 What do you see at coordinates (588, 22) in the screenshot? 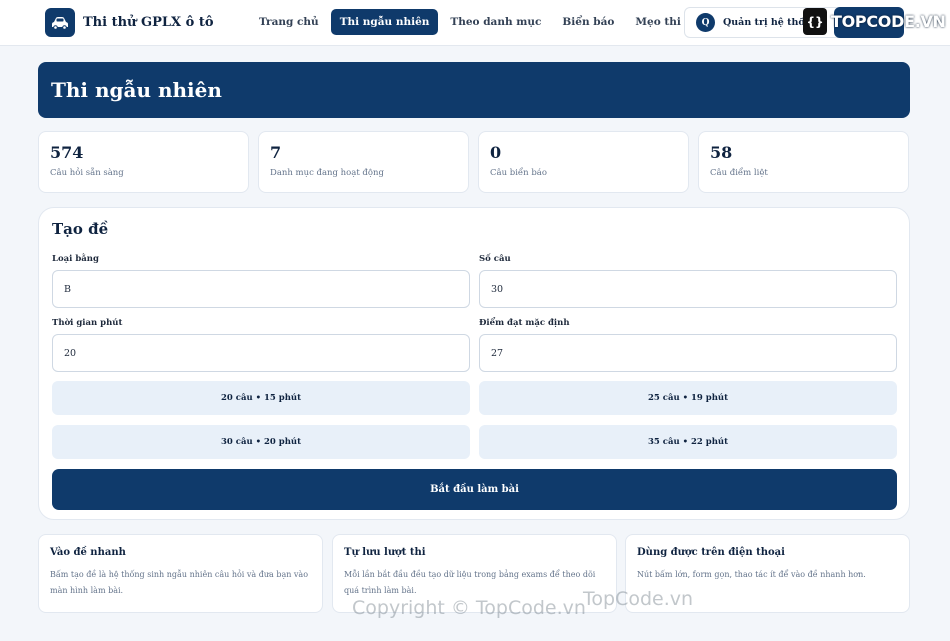
I see `nav-item-road-signs: Biển báo` at bounding box center [588, 22].